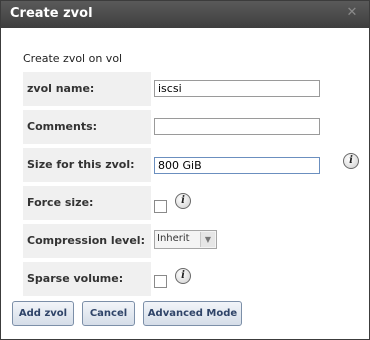  I want to click on sparse-volume-label: Sparse volume:, so click(87, 279).